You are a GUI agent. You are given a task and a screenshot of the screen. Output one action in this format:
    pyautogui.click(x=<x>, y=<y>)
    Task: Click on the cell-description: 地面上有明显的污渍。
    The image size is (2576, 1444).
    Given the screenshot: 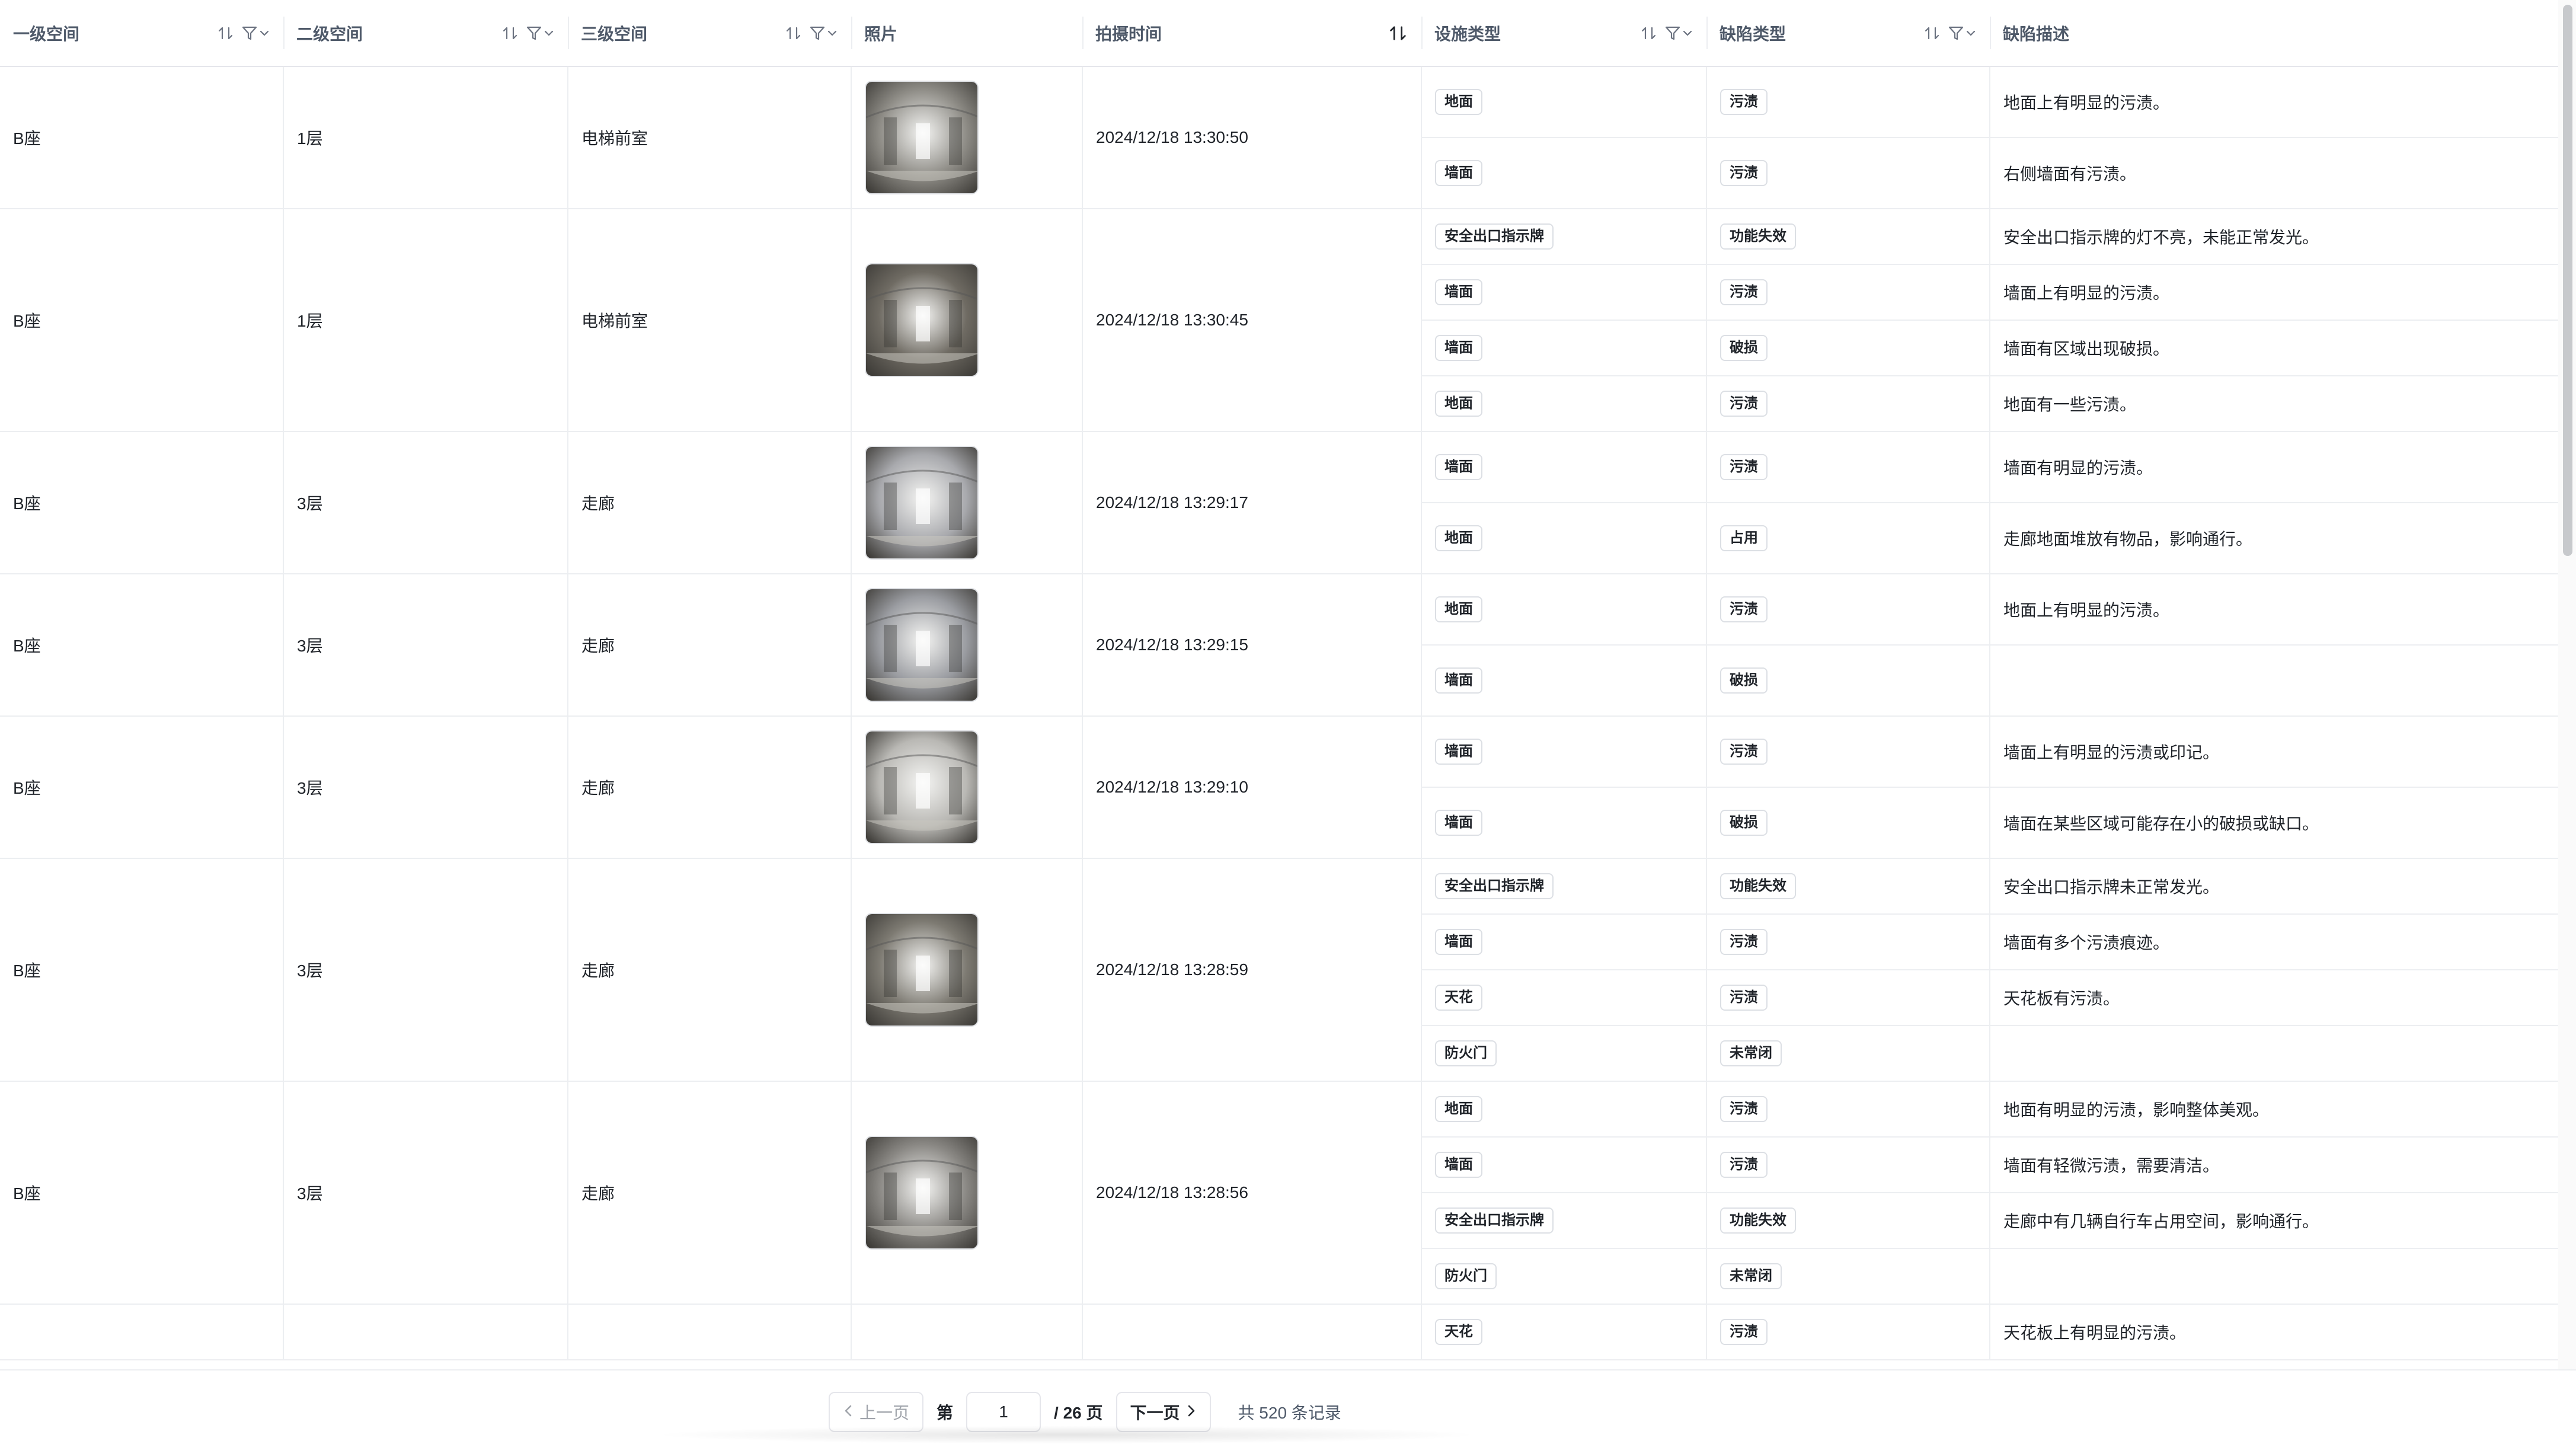 What is the action you would take?
    pyautogui.click(x=2274, y=610)
    